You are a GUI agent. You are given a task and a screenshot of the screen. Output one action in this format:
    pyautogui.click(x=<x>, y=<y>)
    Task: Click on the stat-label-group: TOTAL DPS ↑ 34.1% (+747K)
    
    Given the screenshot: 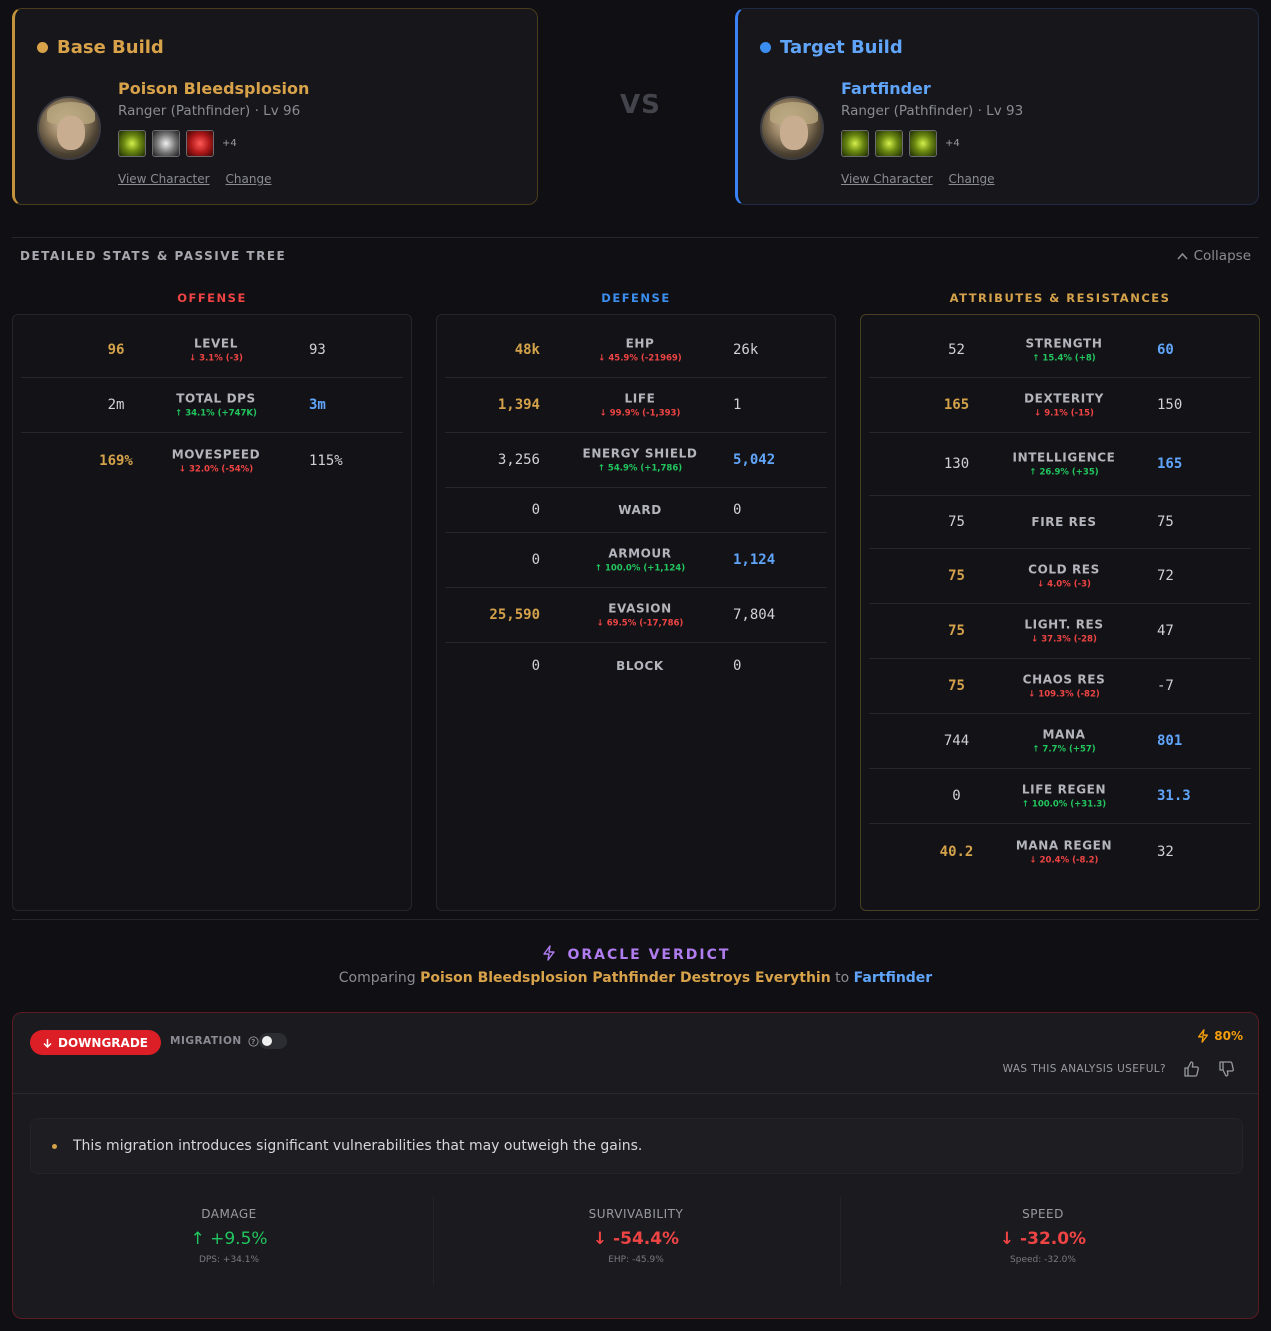 What is the action you would take?
    pyautogui.click(x=216, y=405)
    